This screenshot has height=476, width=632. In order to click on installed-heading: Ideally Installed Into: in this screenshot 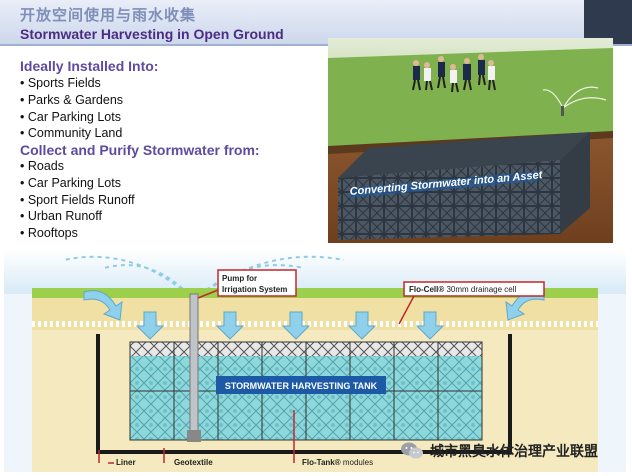, I will do `click(89, 66)`.